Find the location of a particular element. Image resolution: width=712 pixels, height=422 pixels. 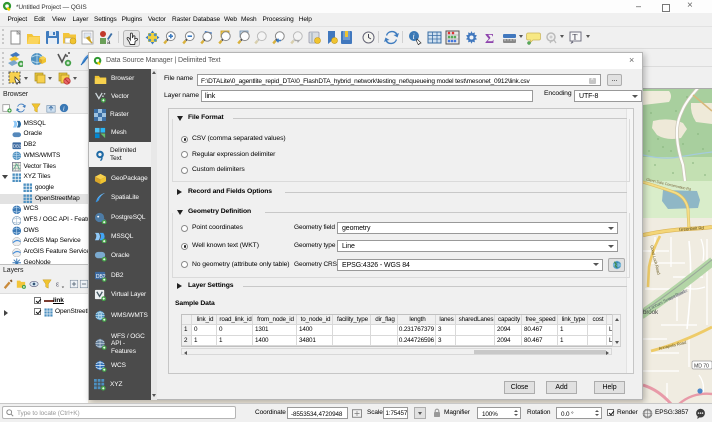

svg-text: MD 70 is located at coordinates (701, 366).